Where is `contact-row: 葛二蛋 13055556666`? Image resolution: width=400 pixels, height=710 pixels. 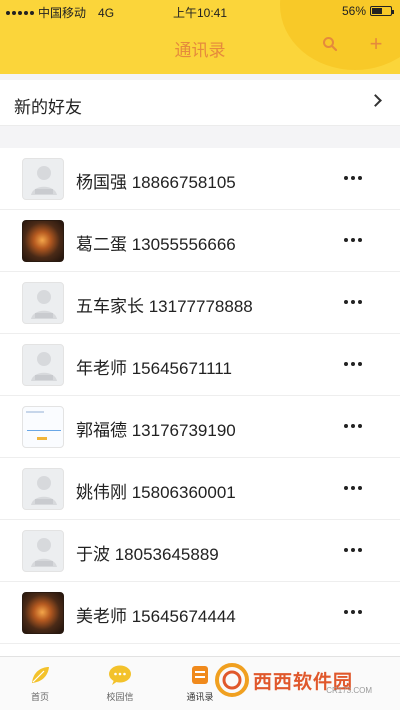 contact-row: 葛二蛋 13055556666 is located at coordinates (200, 241).